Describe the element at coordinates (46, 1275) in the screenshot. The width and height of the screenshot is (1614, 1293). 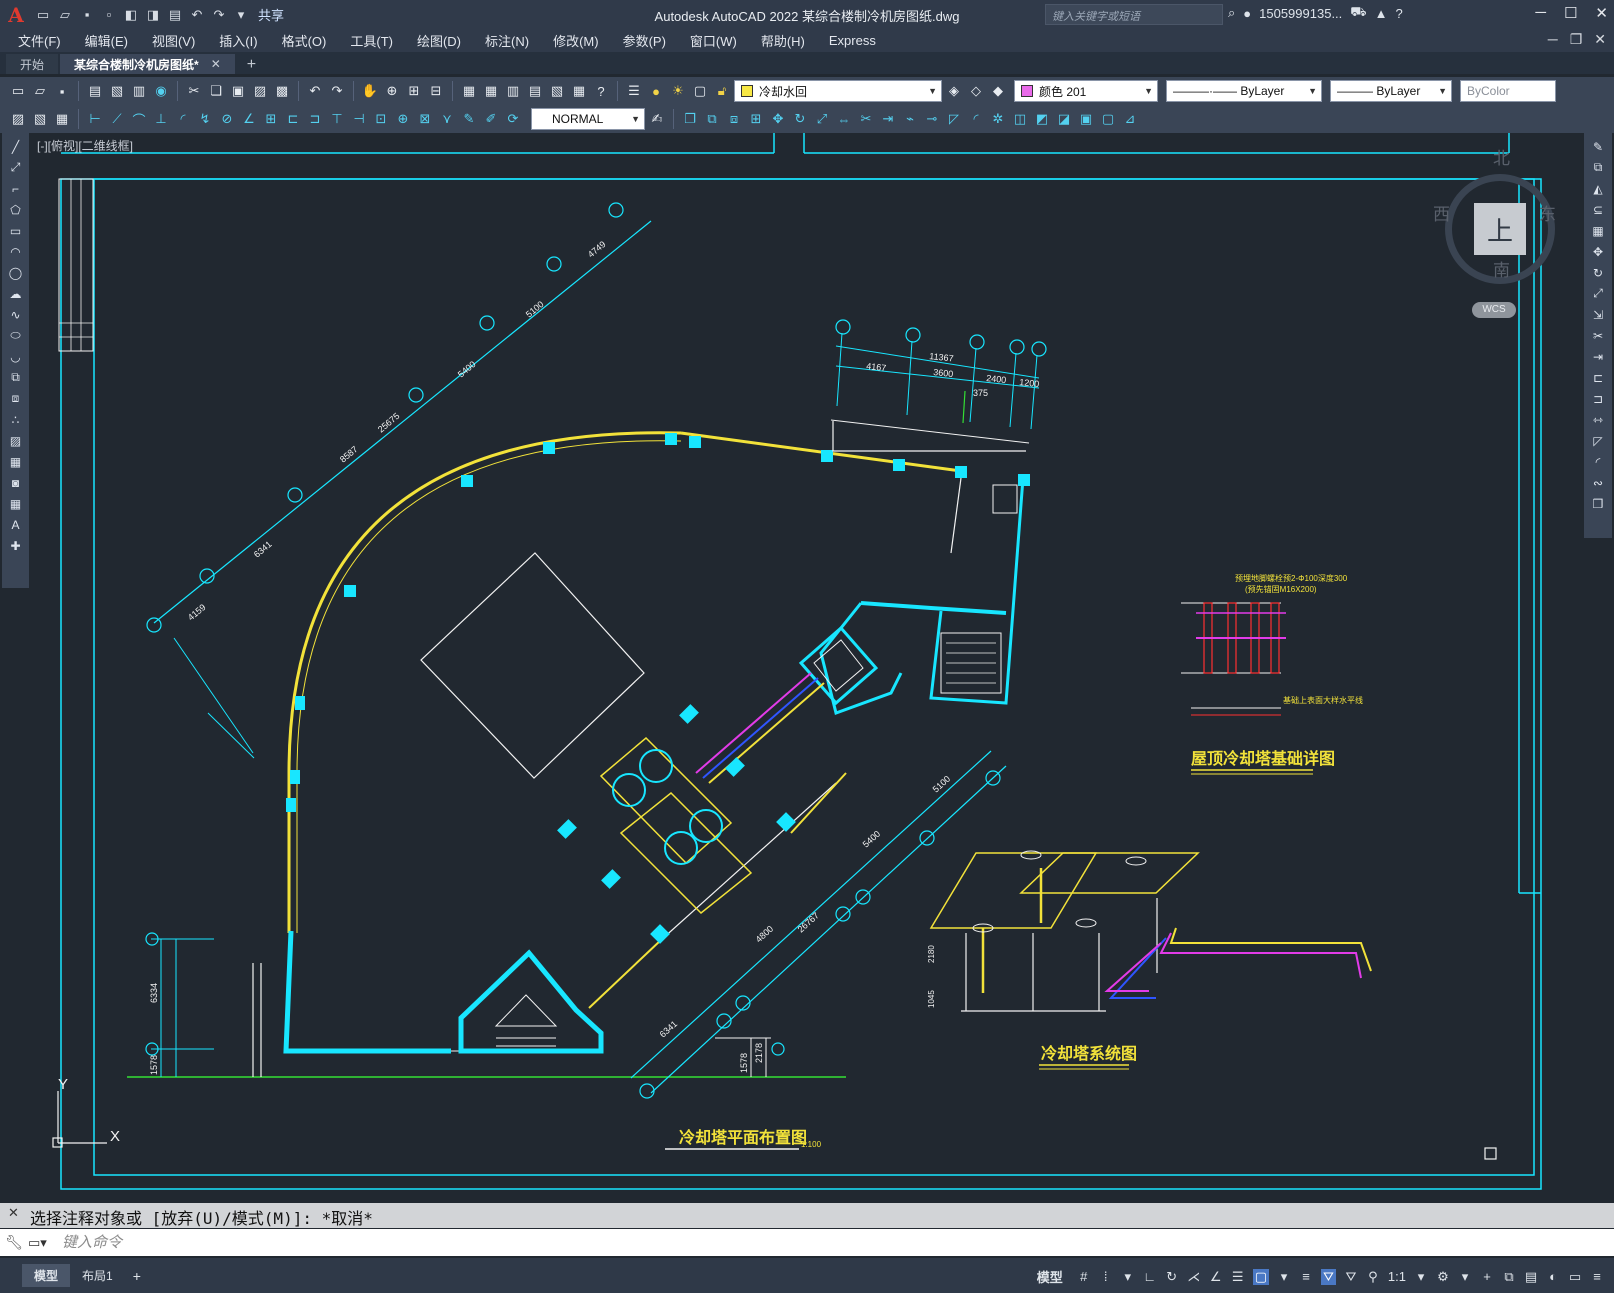
I see `tab-model: 模型` at that location.